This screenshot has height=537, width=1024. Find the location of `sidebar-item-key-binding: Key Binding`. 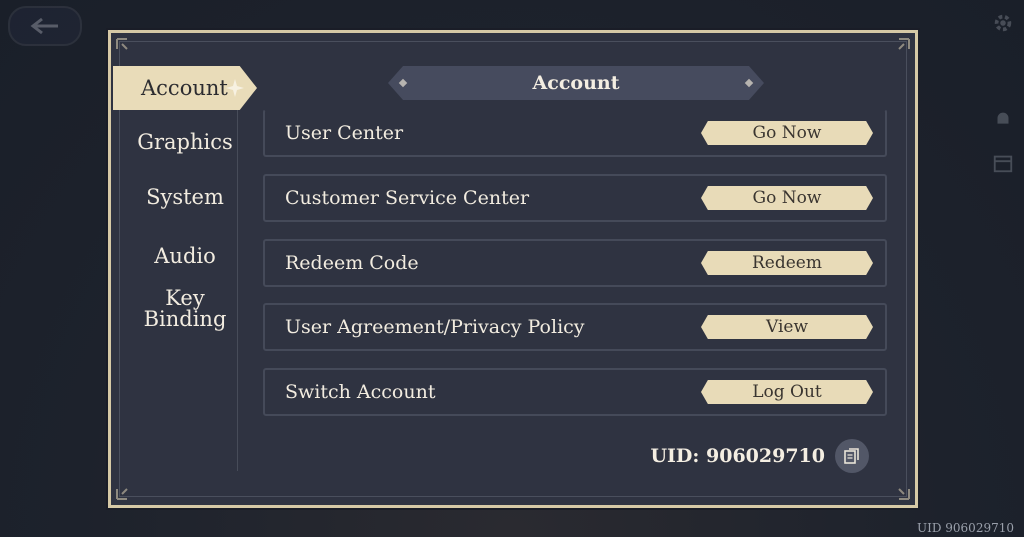

sidebar-item-key-binding: Key Binding is located at coordinates (185, 309).